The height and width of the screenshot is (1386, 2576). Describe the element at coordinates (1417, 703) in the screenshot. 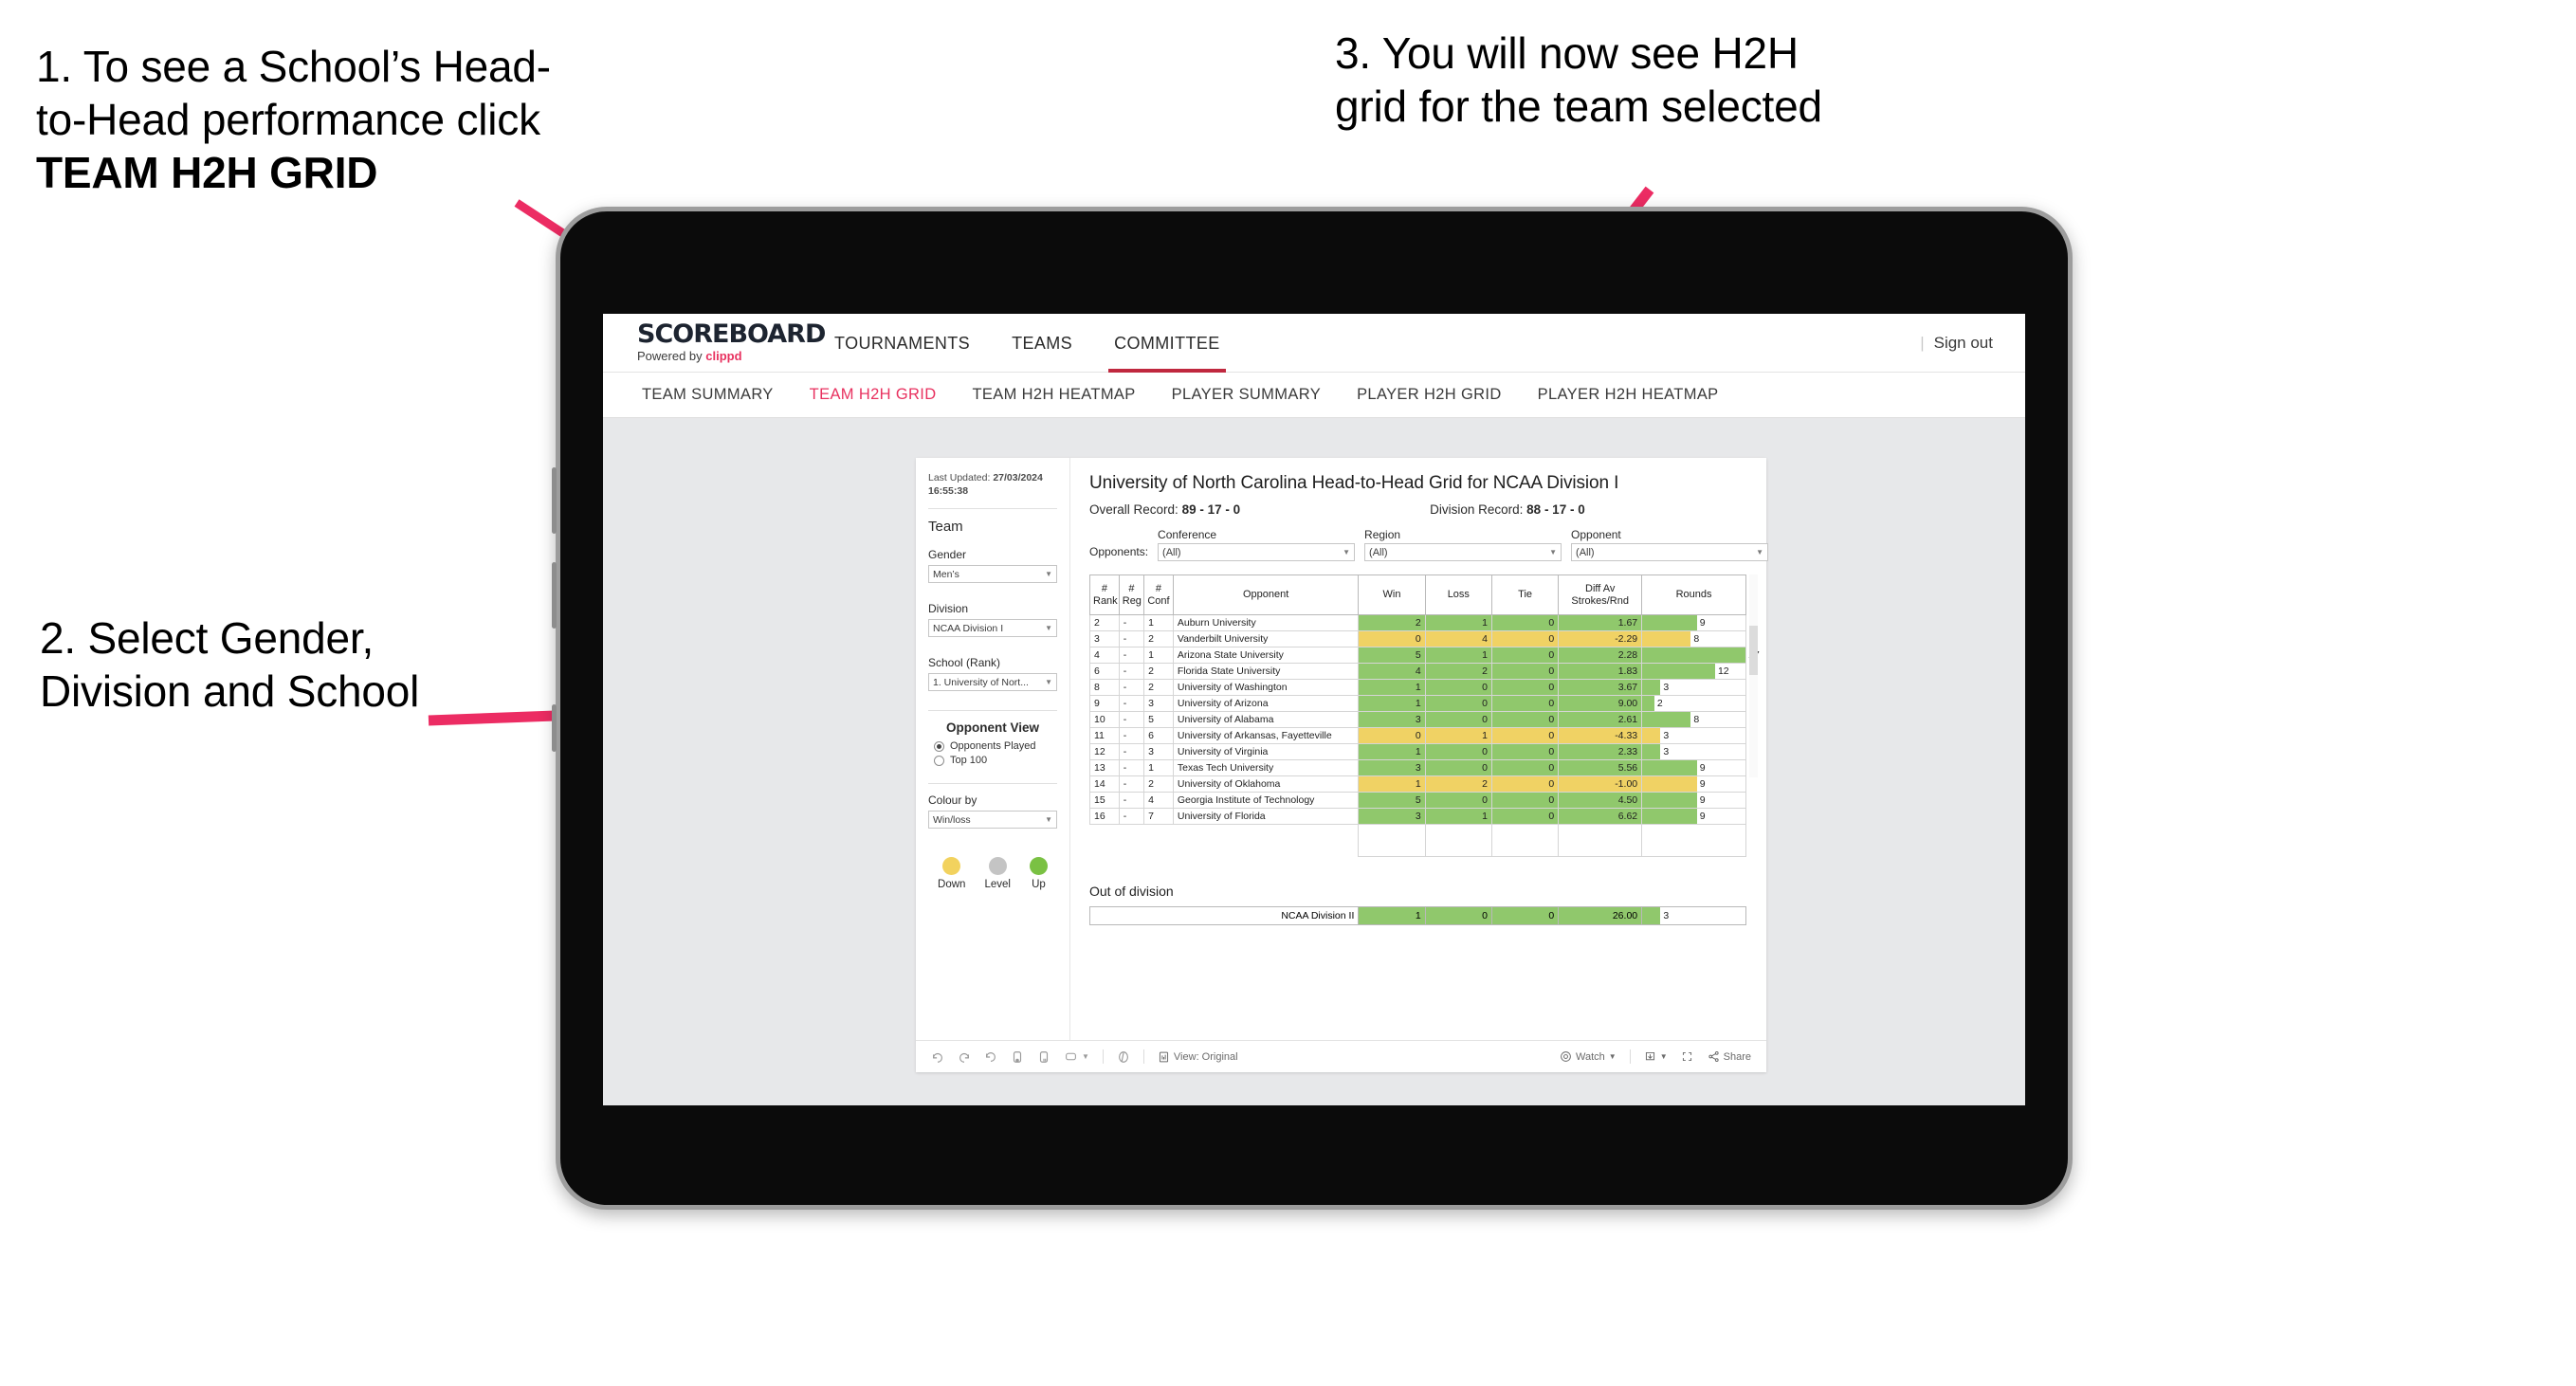

I see `table-row: 9-3 University of Arizona 1 0 0 9.00 2` at that location.